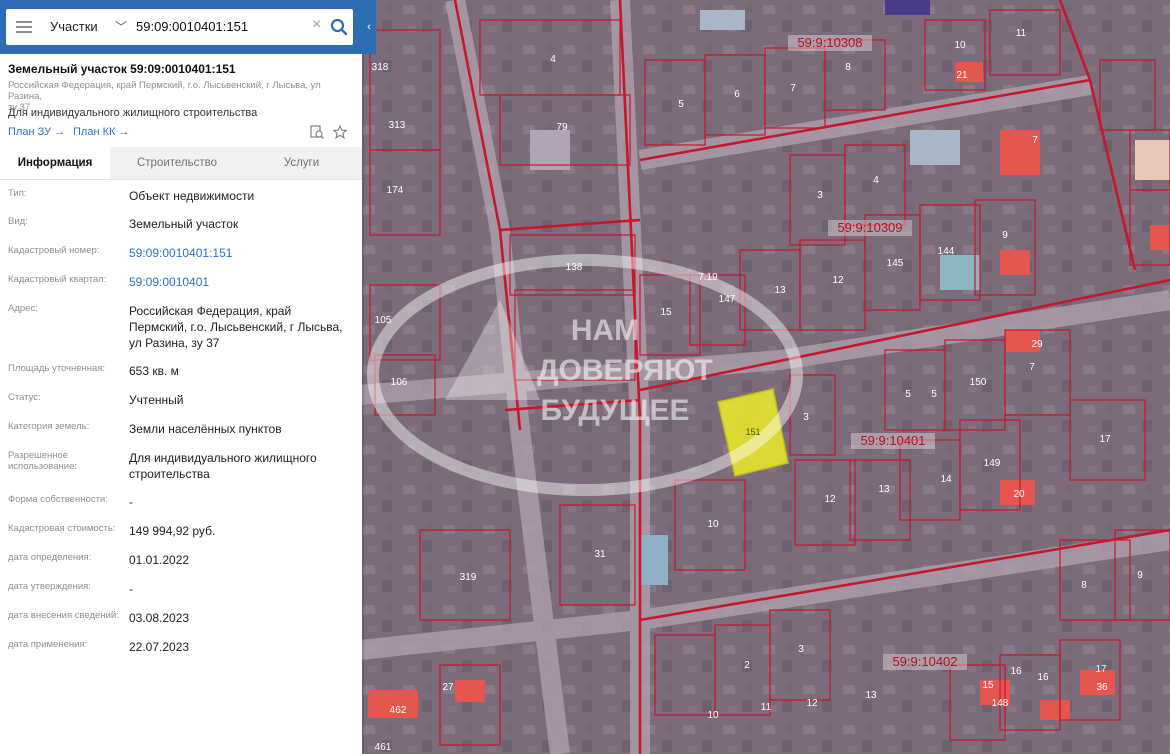  I want to click on parcel-number: 150, so click(978, 382).